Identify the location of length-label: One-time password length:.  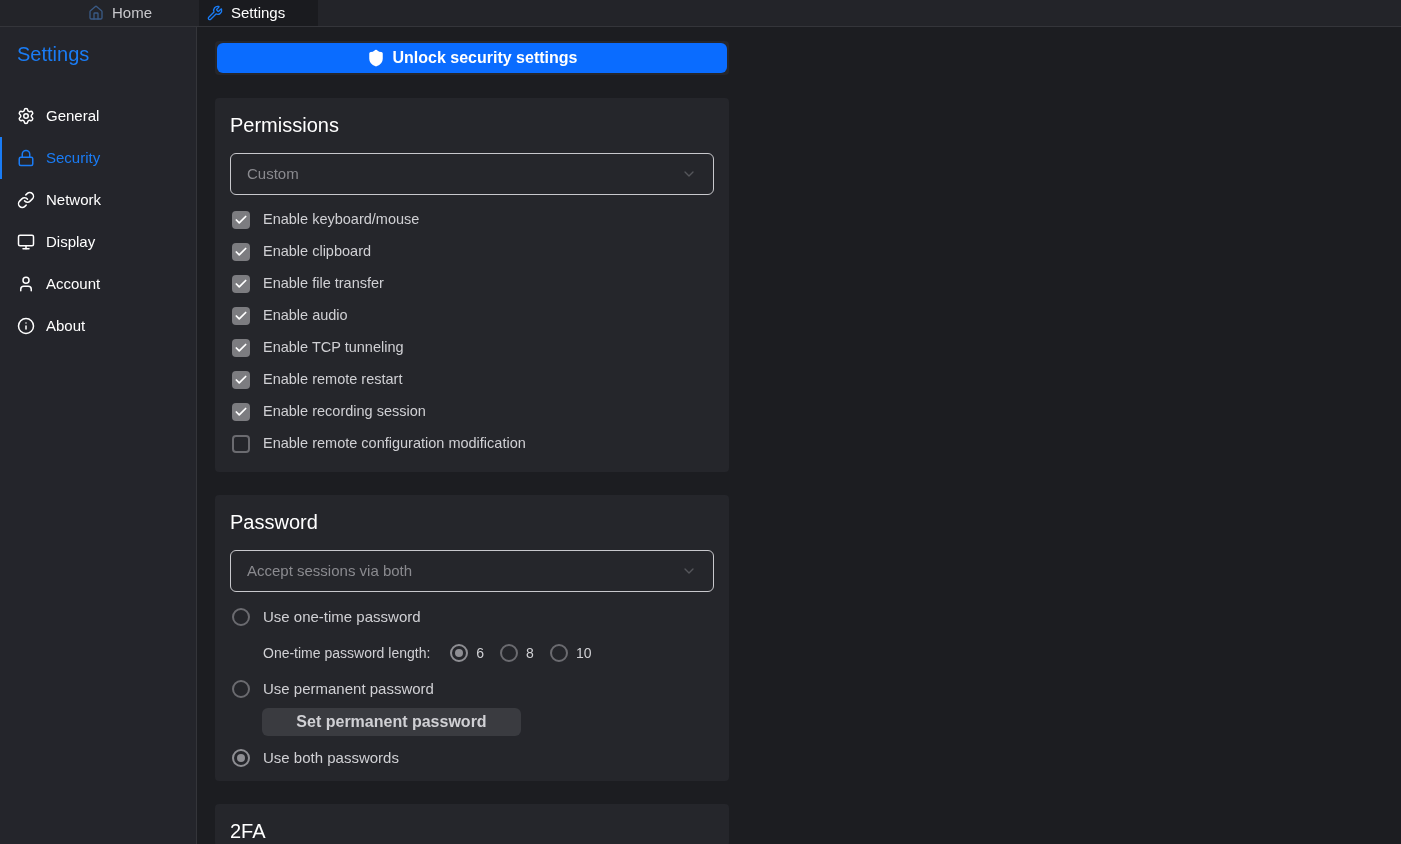
(347, 653).